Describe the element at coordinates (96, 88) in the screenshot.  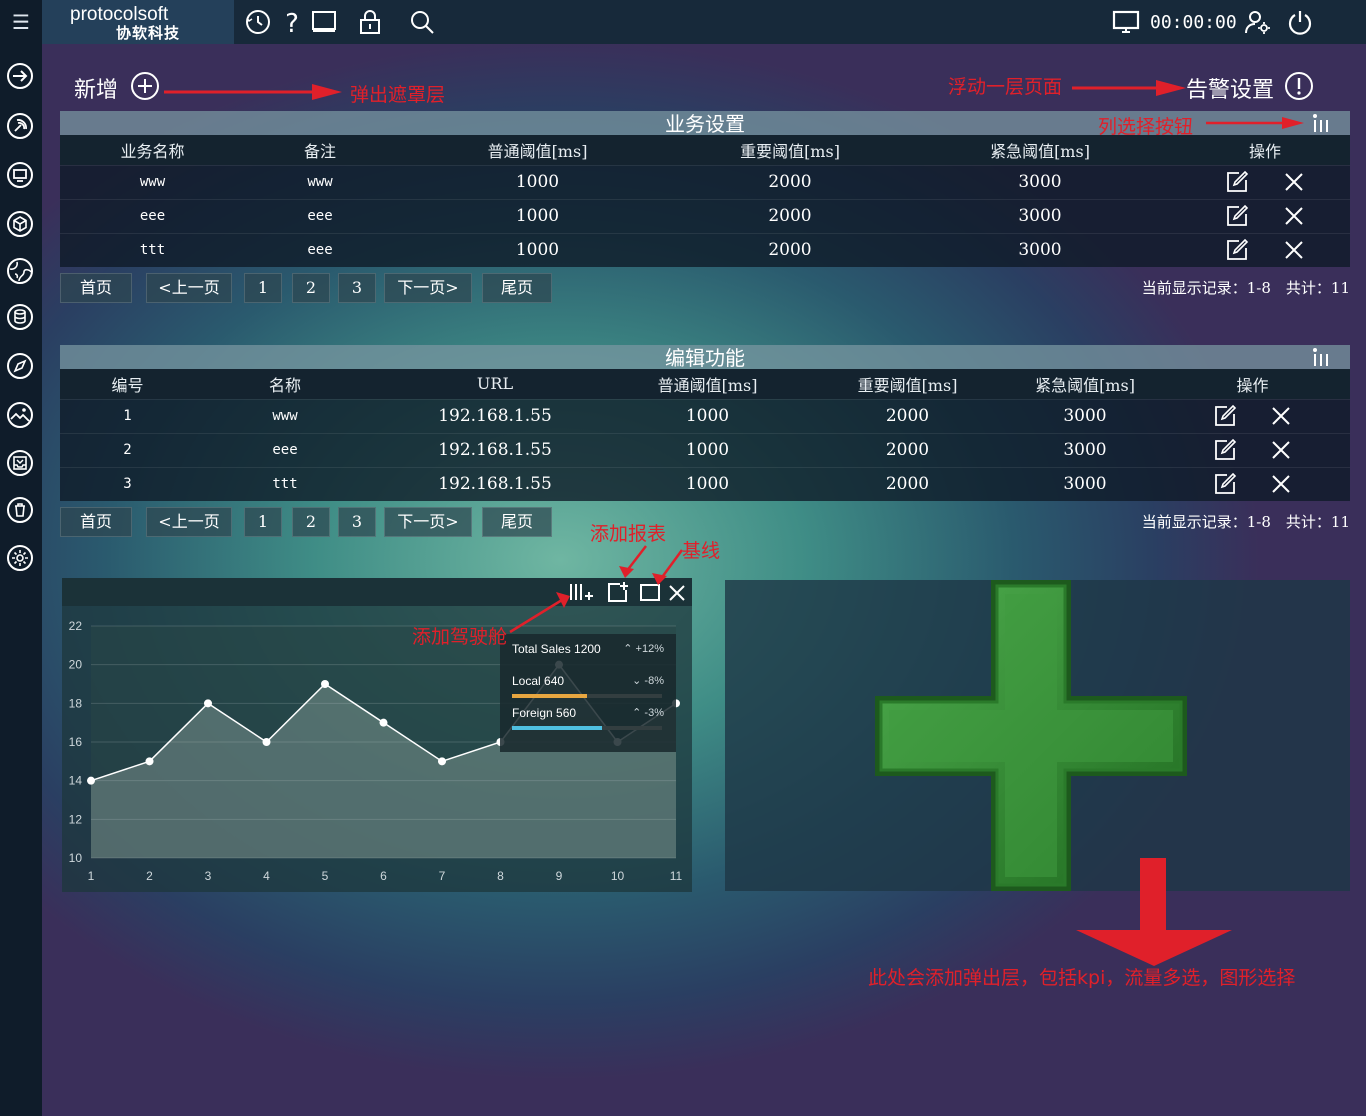
I see `add-button: 新增` at that location.